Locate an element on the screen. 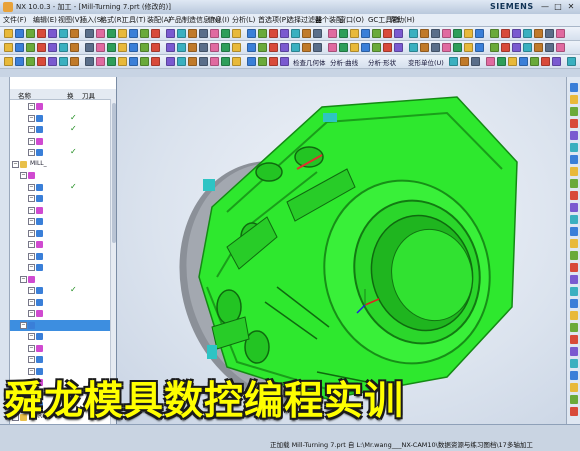 Image resolution: width=580 pixels, height=451 pixels. menu-item-5: 工具(T) is located at coordinates (134, 20).